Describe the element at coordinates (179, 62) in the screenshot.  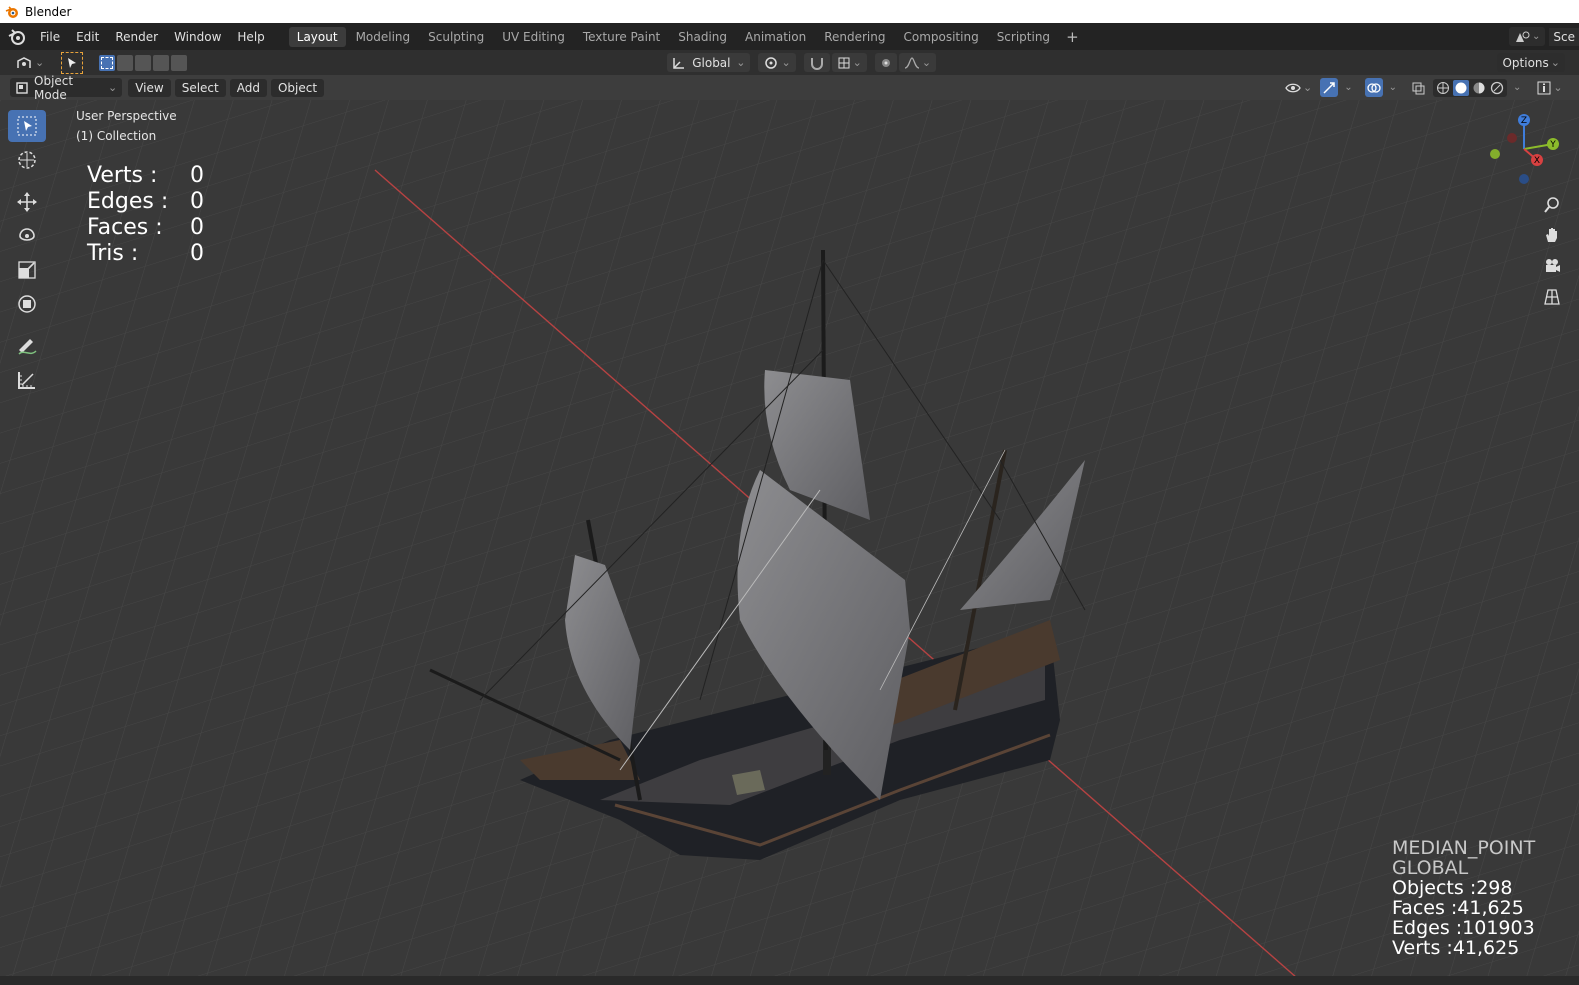
I see `select-intersect-icon` at that location.